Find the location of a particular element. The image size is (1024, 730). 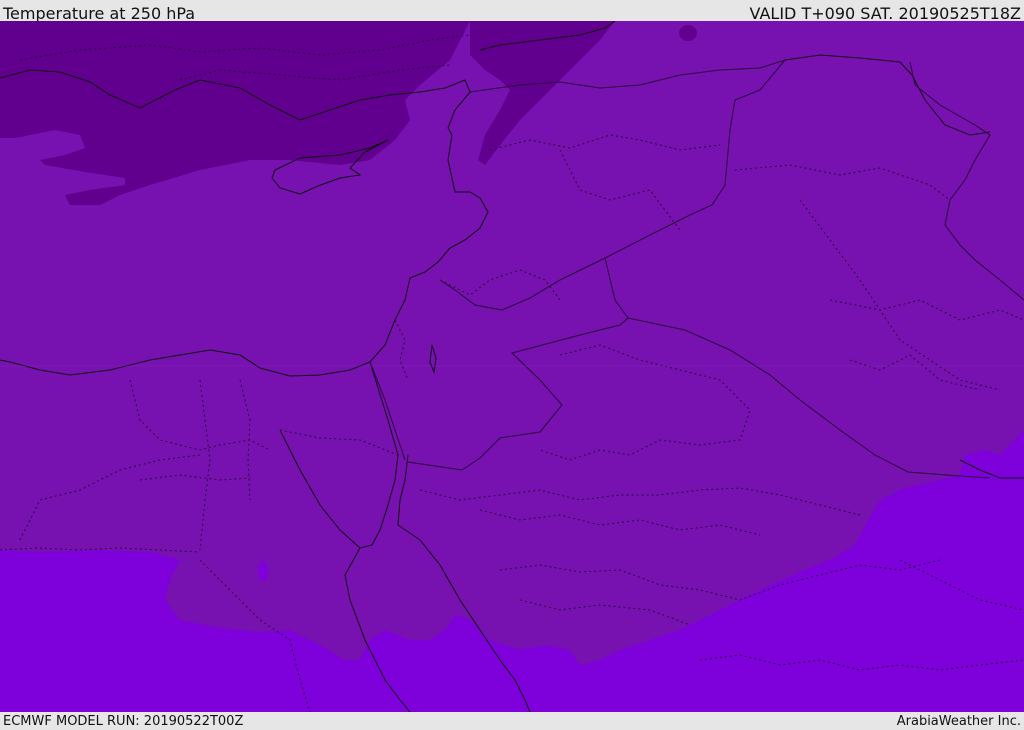

model-run: ECMWF MODEL RUN: 20190522T00Z is located at coordinates (123, 721).